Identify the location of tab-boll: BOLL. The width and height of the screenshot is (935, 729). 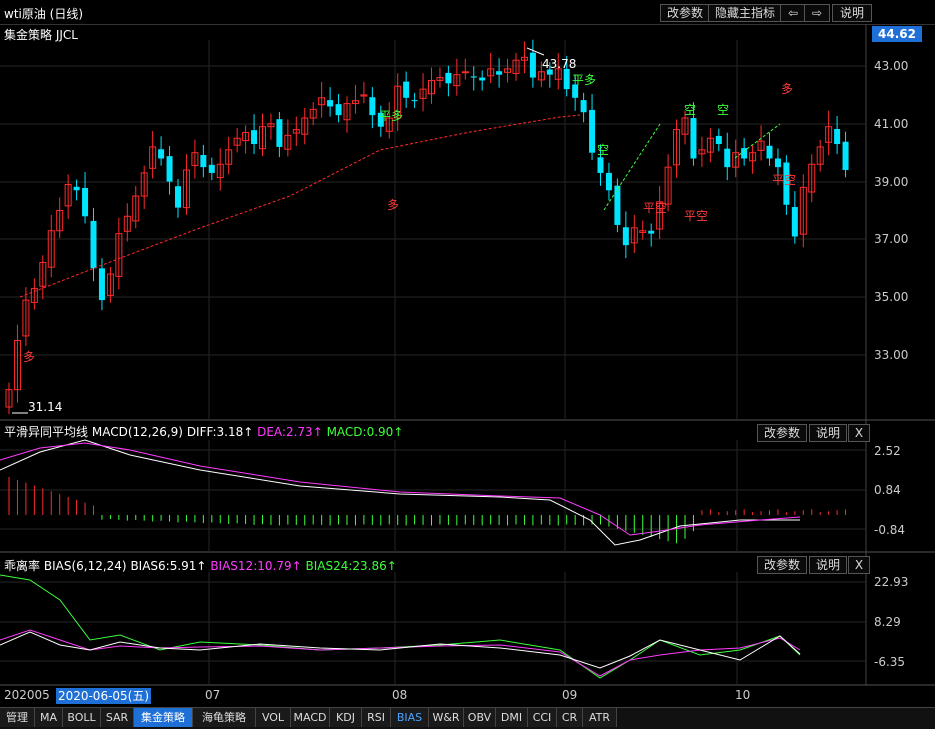
(82, 717).